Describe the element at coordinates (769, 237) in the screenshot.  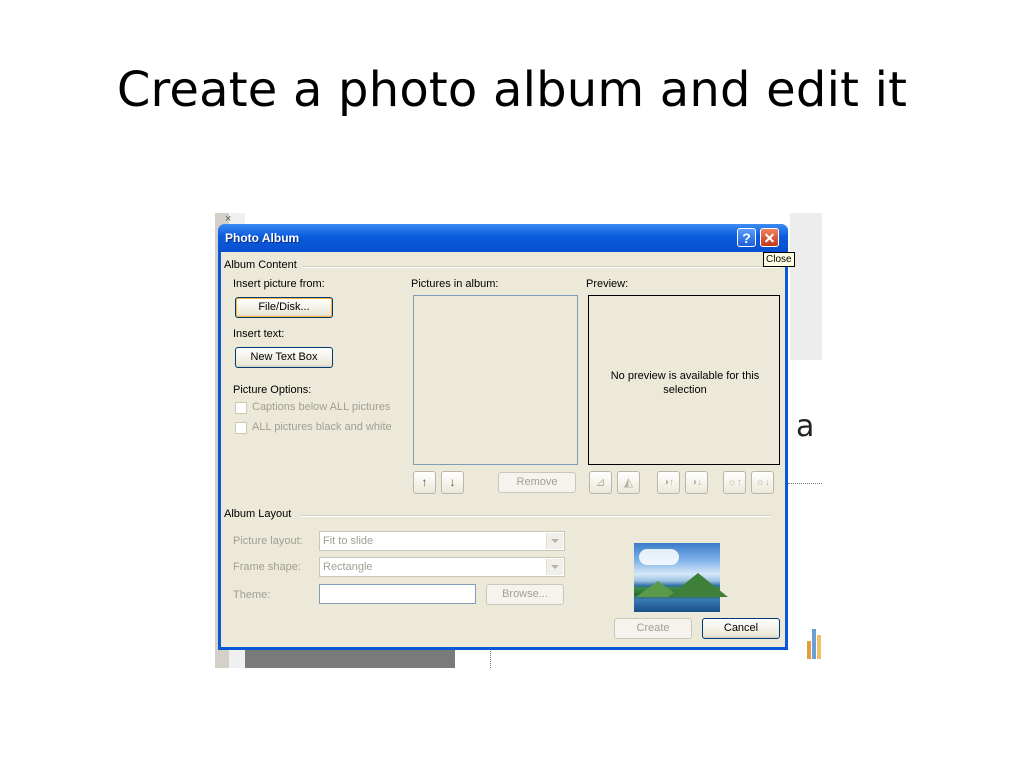
I see `close-icon` at that location.